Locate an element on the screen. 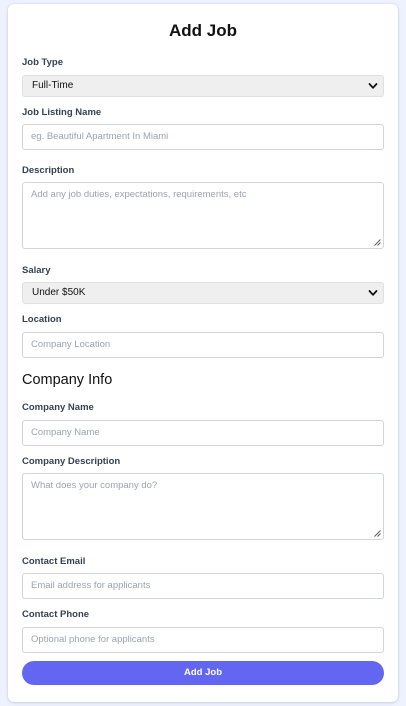 The image size is (406, 706). listing-name-input: eg. Beautiful Apartment In Miami is located at coordinates (203, 137).